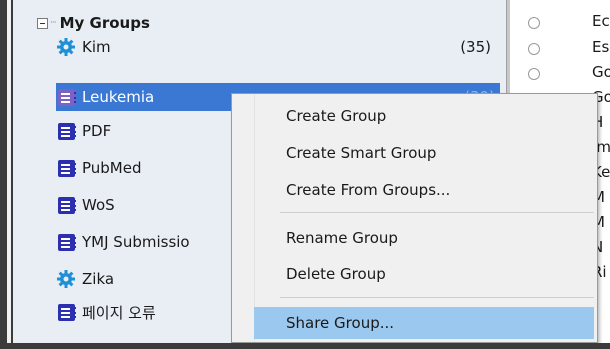 The image size is (610, 349). I want to click on tree-item-kim: Kim (35), so click(276, 47).